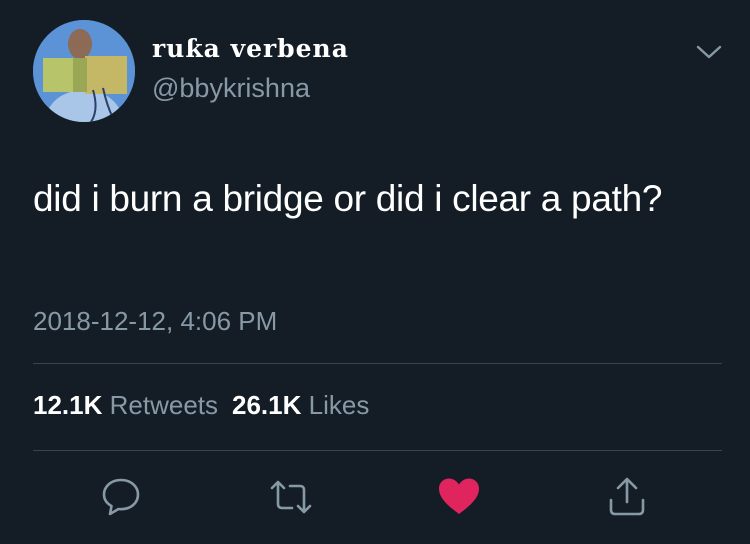  I want to click on avatar, so click(84, 71).